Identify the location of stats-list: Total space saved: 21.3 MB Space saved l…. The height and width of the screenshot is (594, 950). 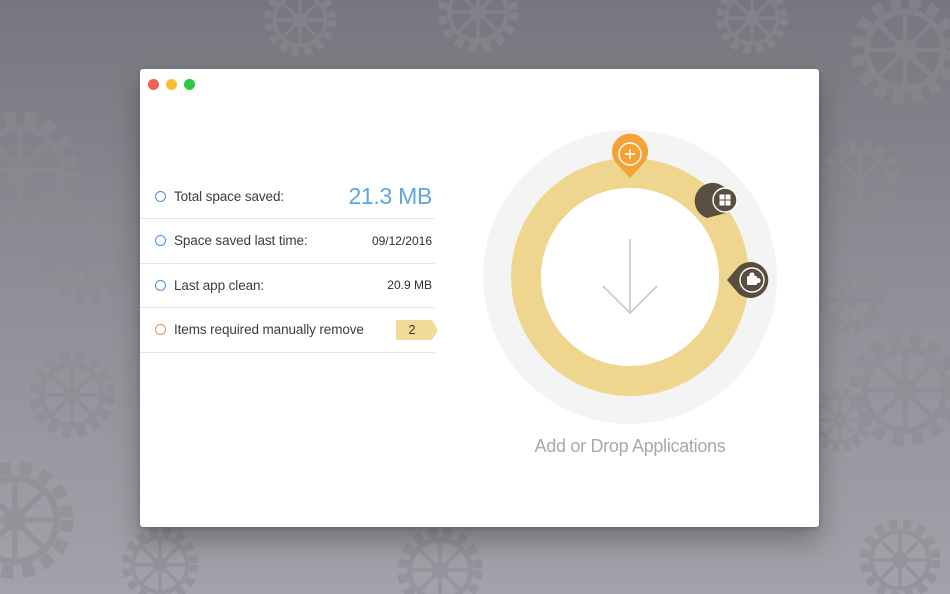
(289, 263).